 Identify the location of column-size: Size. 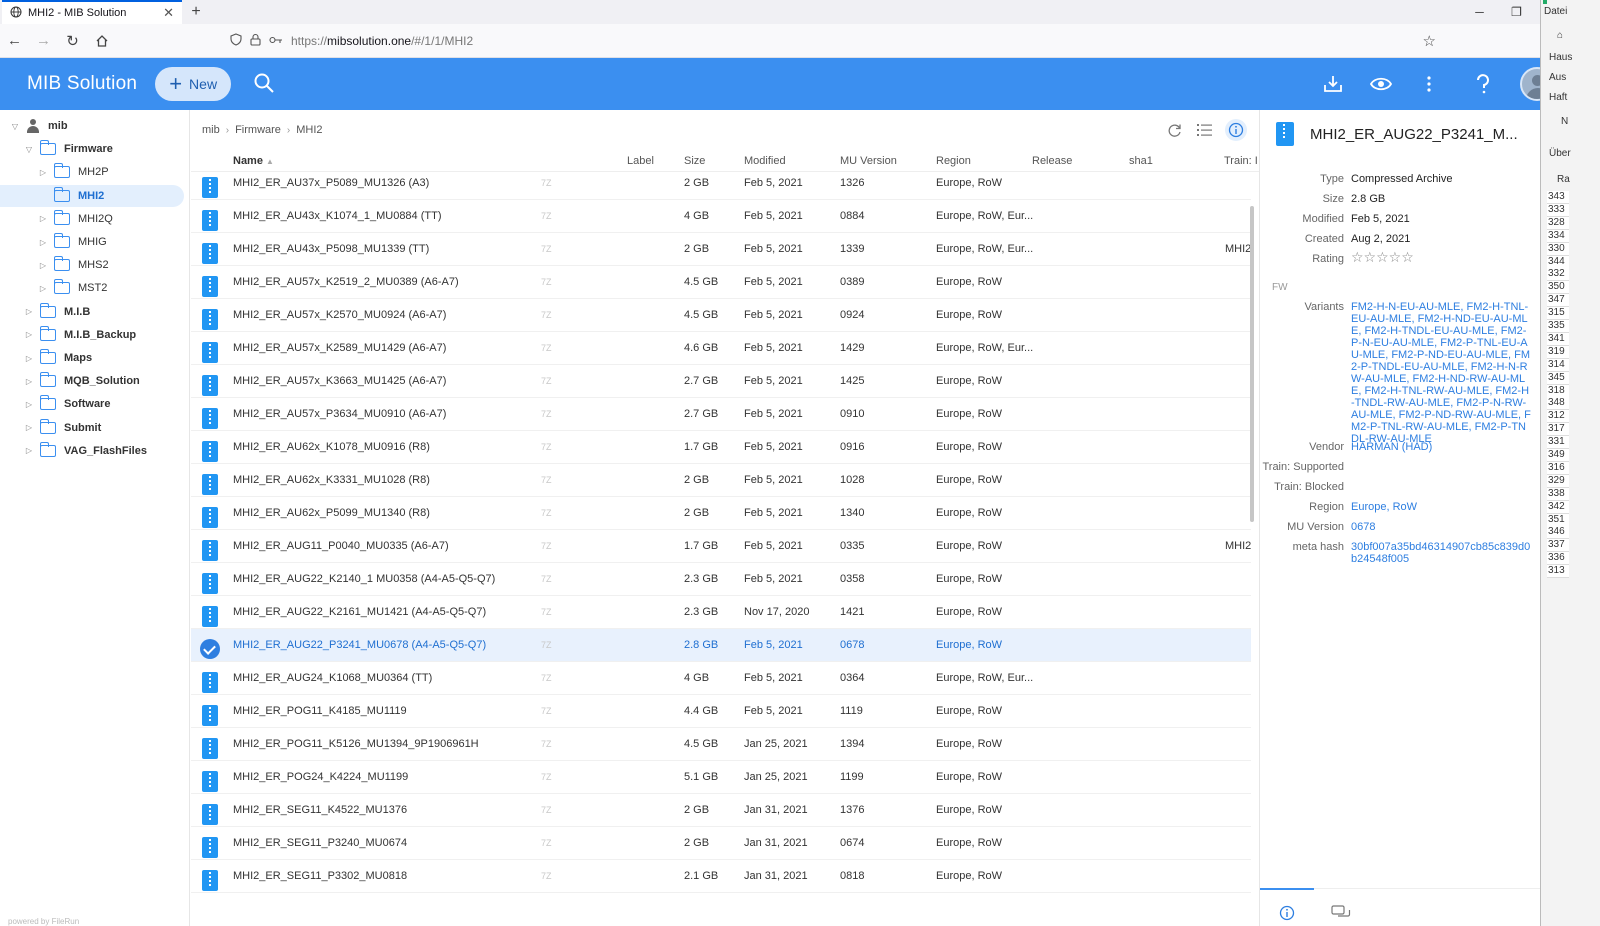
(694, 161).